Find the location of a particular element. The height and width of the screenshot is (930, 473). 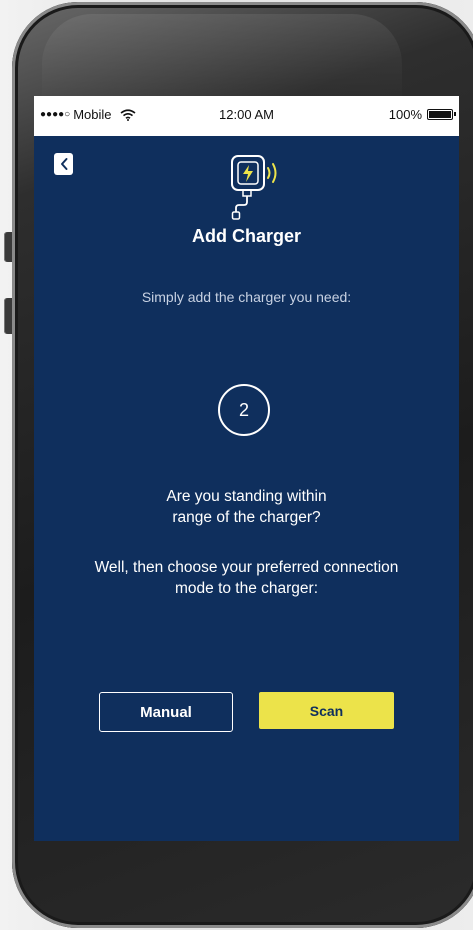

phone-glare is located at coordinates (222, 59).